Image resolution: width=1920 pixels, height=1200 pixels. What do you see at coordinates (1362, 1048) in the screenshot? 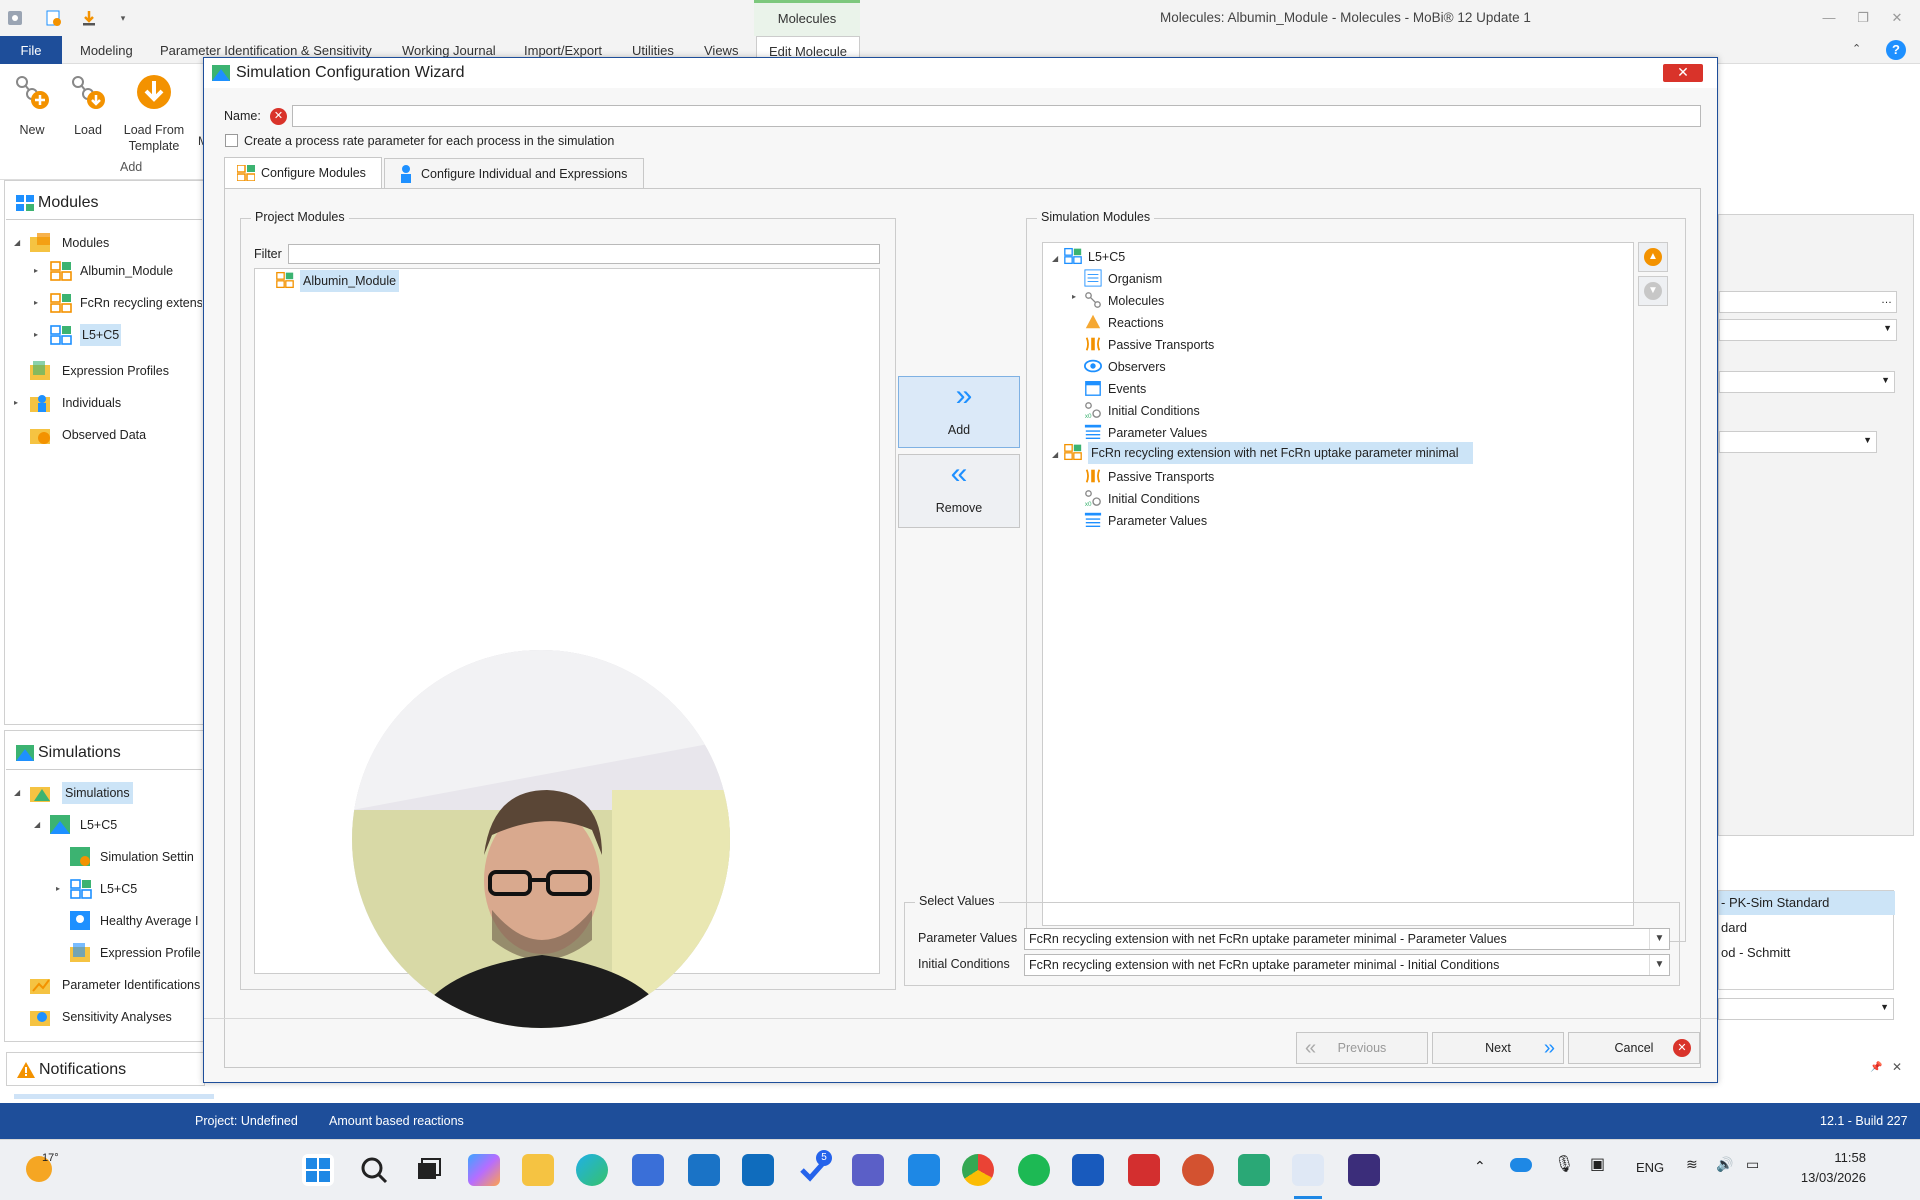
I see `previous-button: «Previous` at bounding box center [1362, 1048].